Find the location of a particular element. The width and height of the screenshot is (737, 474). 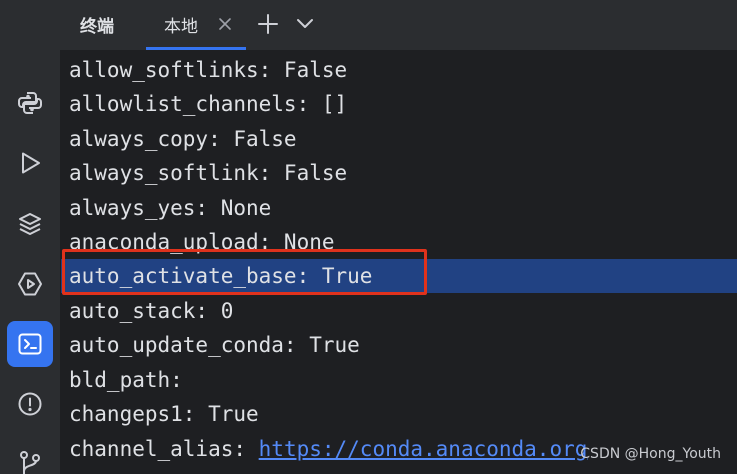

watermark: CSDN @Hong_Youth is located at coordinates (650, 454).